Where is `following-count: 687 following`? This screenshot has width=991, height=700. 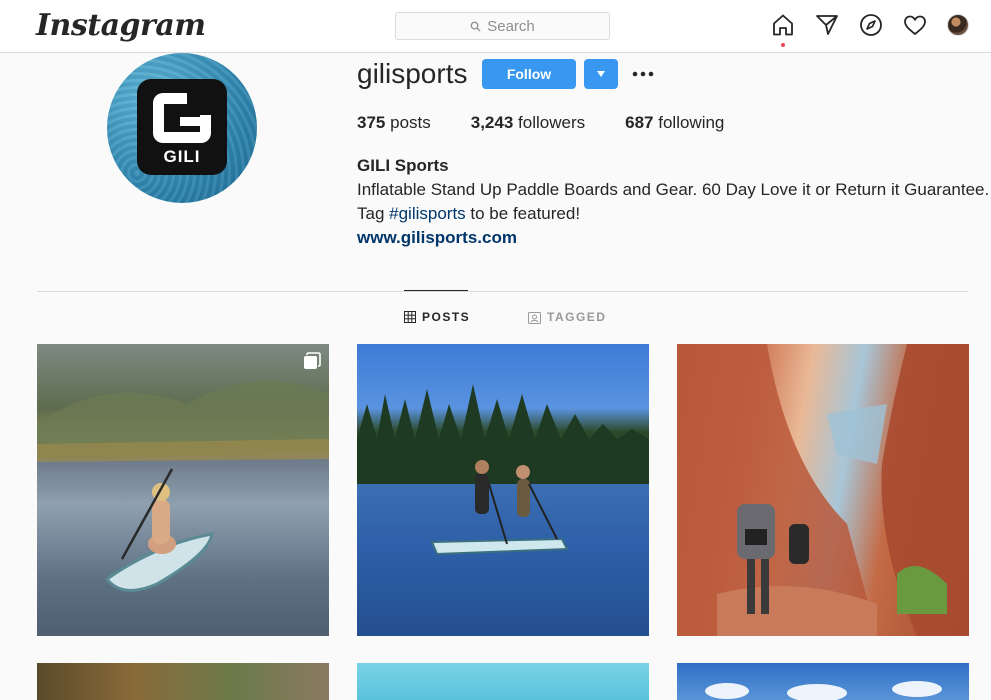 following-count: 687 following is located at coordinates (674, 123).